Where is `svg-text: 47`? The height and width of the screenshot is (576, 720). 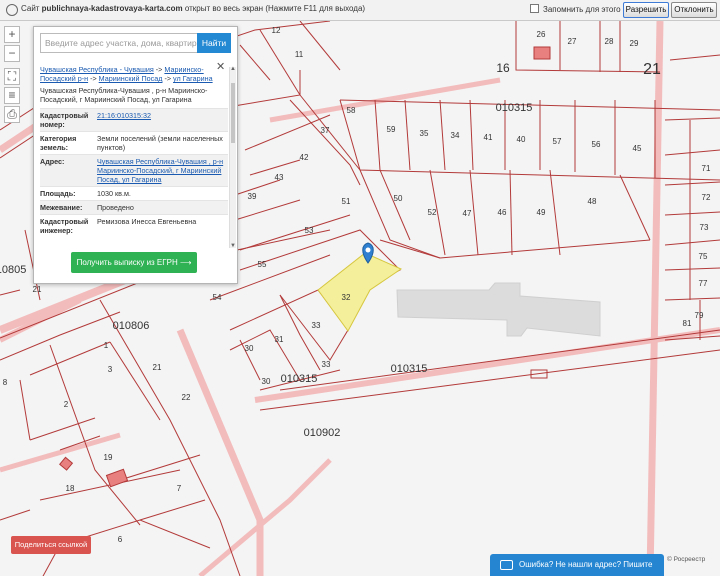
svg-text: 47 is located at coordinates (467, 213).